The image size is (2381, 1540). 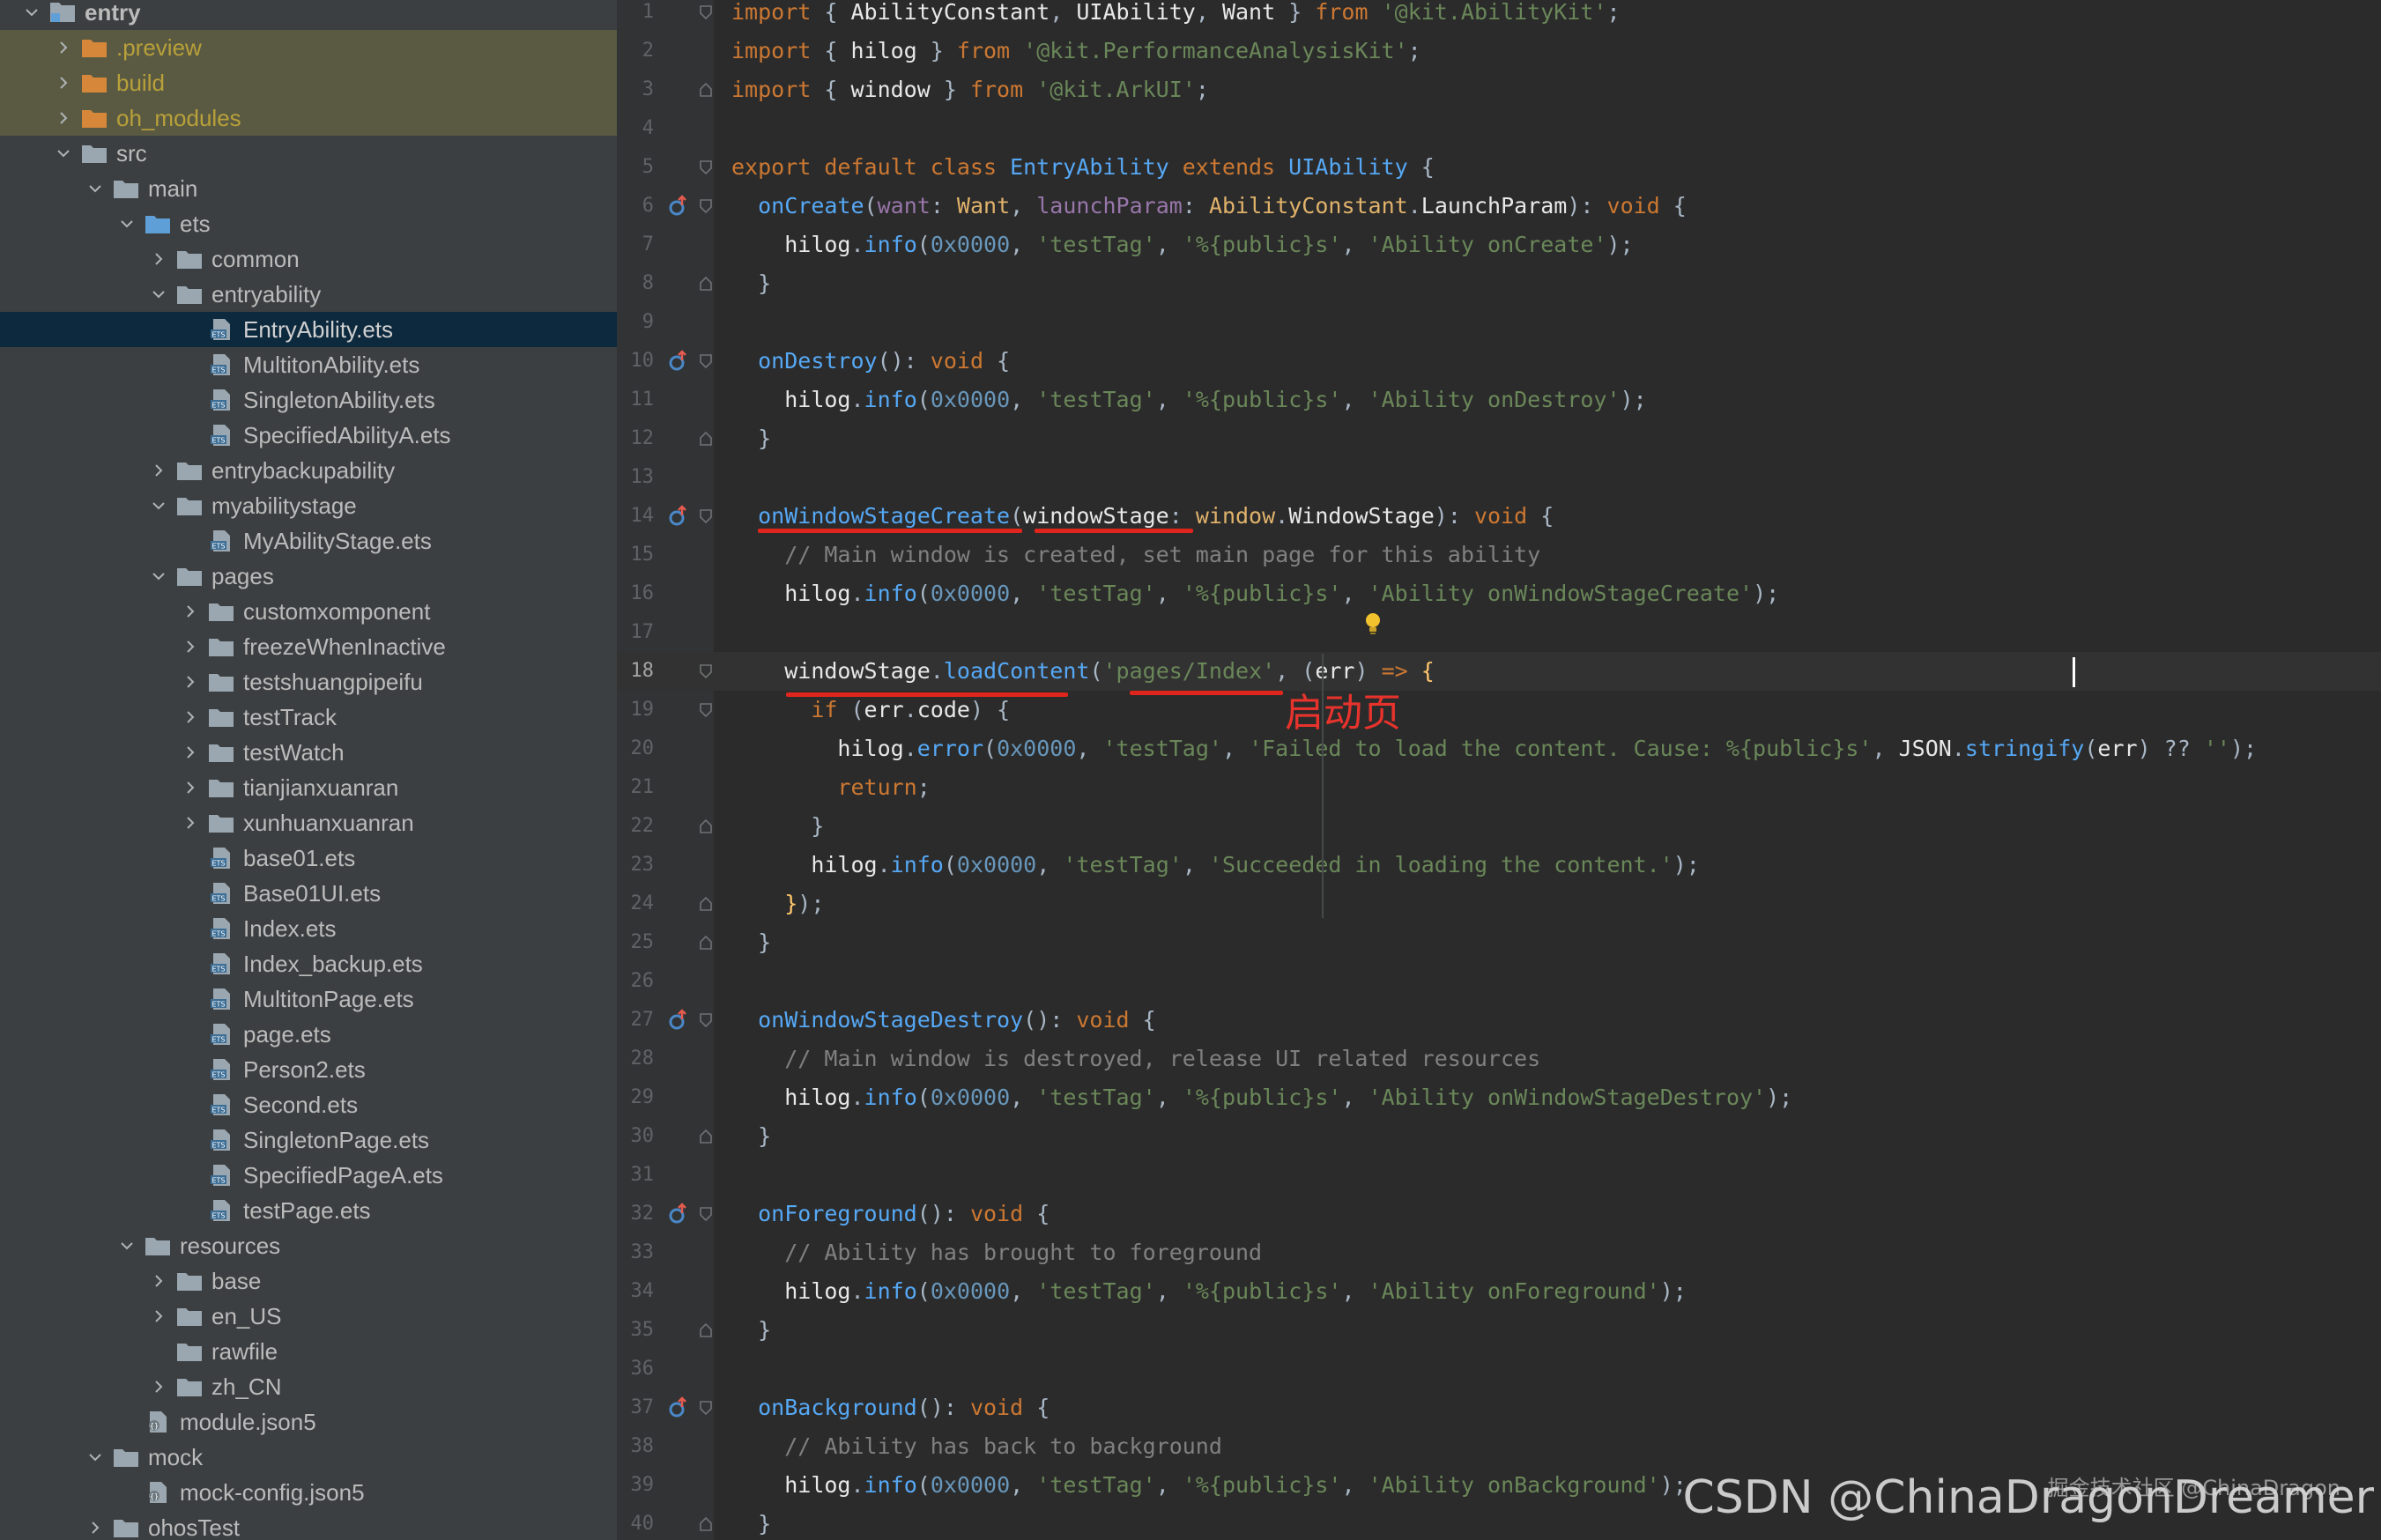 What do you see at coordinates (1499, 1175) in the screenshot?
I see `code-line: 31` at bounding box center [1499, 1175].